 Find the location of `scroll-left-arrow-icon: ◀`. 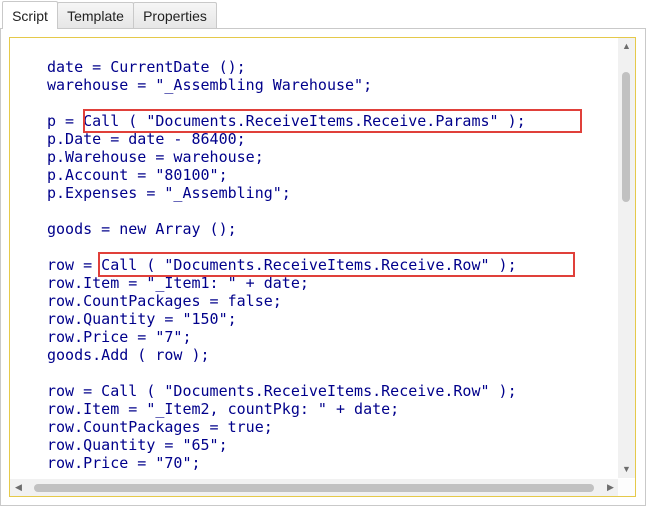

scroll-left-arrow-icon: ◀ is located at coordinates (18, 487).